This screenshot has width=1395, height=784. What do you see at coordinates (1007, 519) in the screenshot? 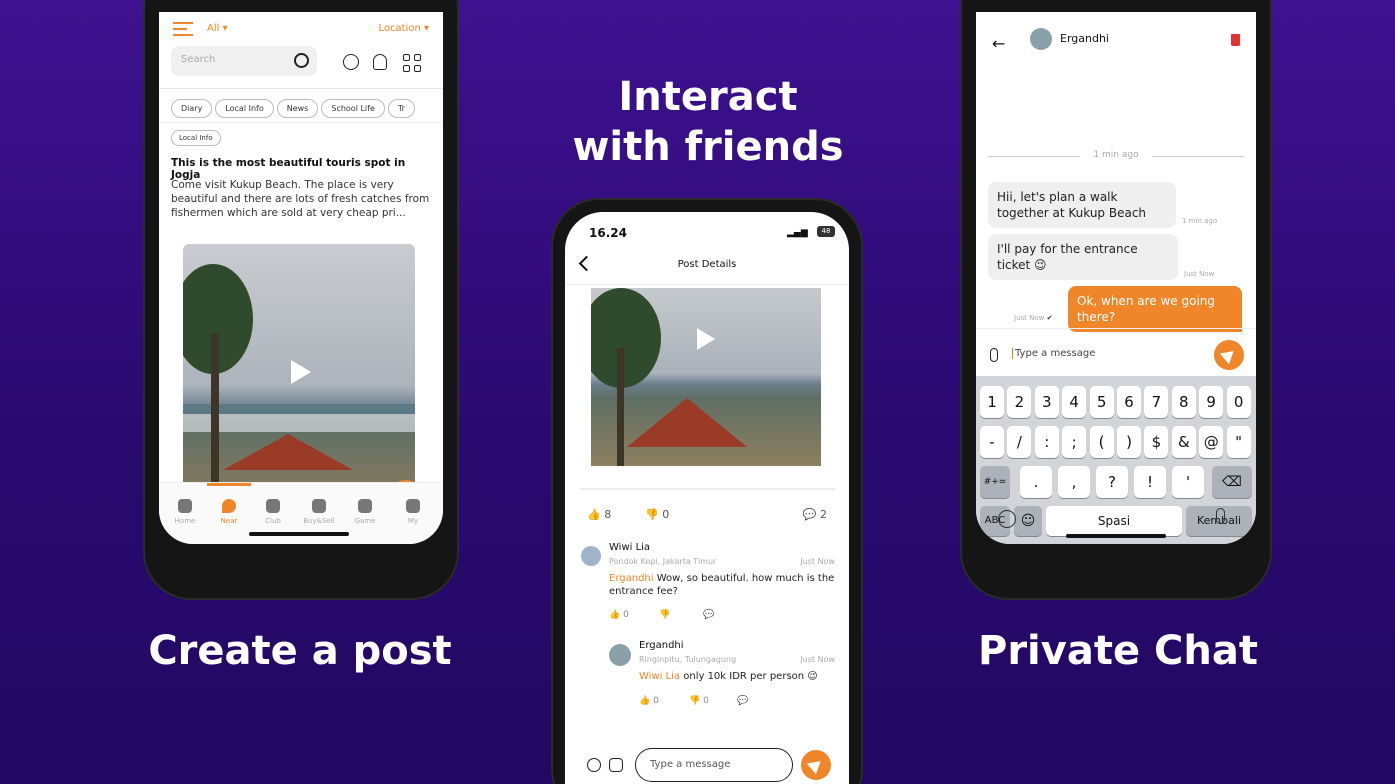
I see `globe-icon` at bounding box center [1007, 519].